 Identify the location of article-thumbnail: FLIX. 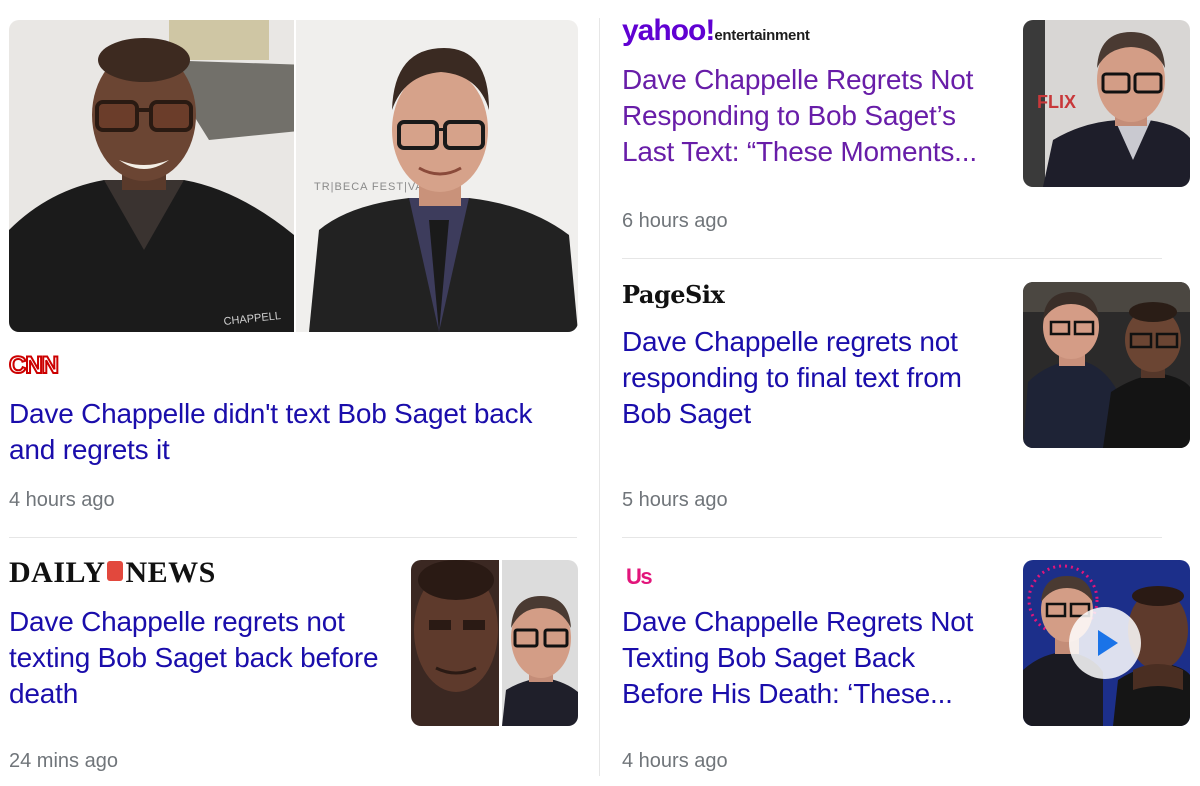
(1106, 103).